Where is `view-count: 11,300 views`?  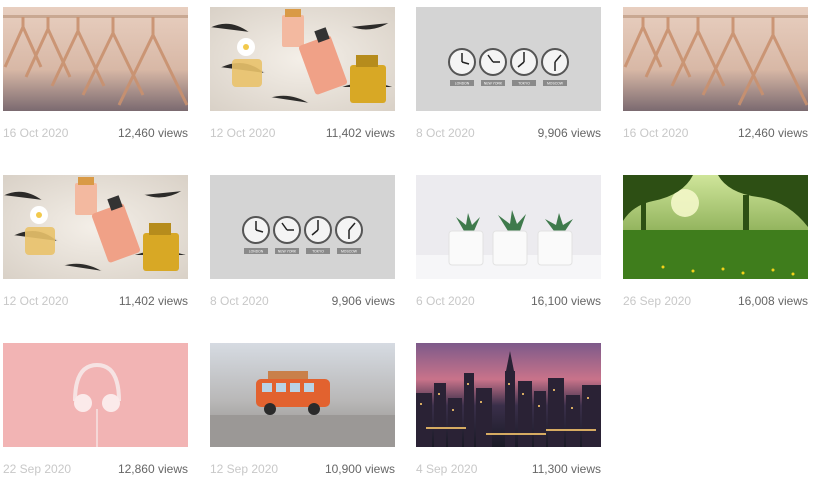 view-count: 11,300 views is located at coordinates (566, 469).